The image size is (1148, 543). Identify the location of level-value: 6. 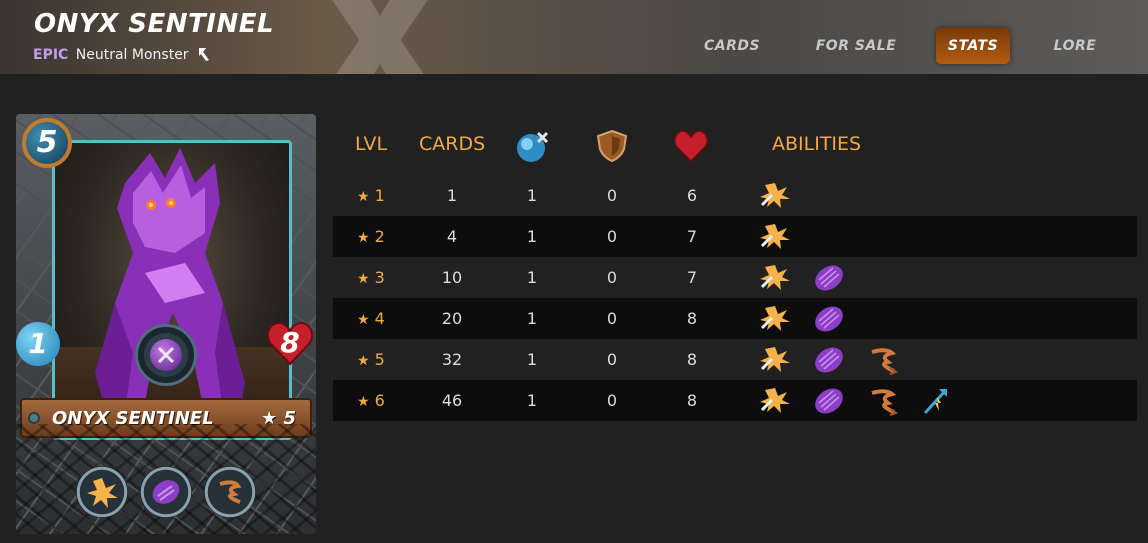
(379, 400).